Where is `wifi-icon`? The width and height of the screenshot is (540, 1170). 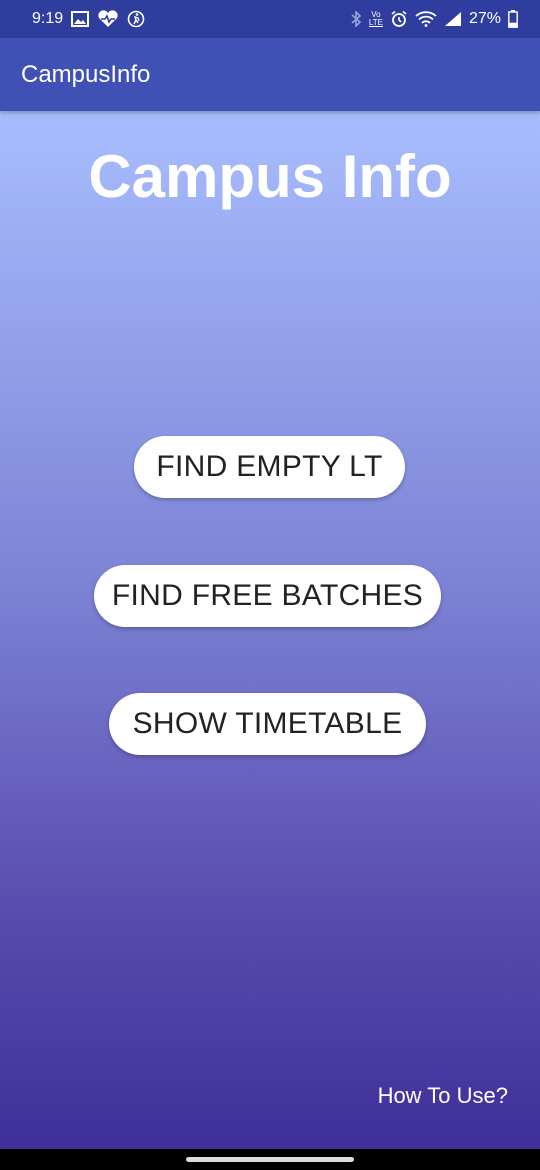
wifi-icon is located at coordinates (426, 19).